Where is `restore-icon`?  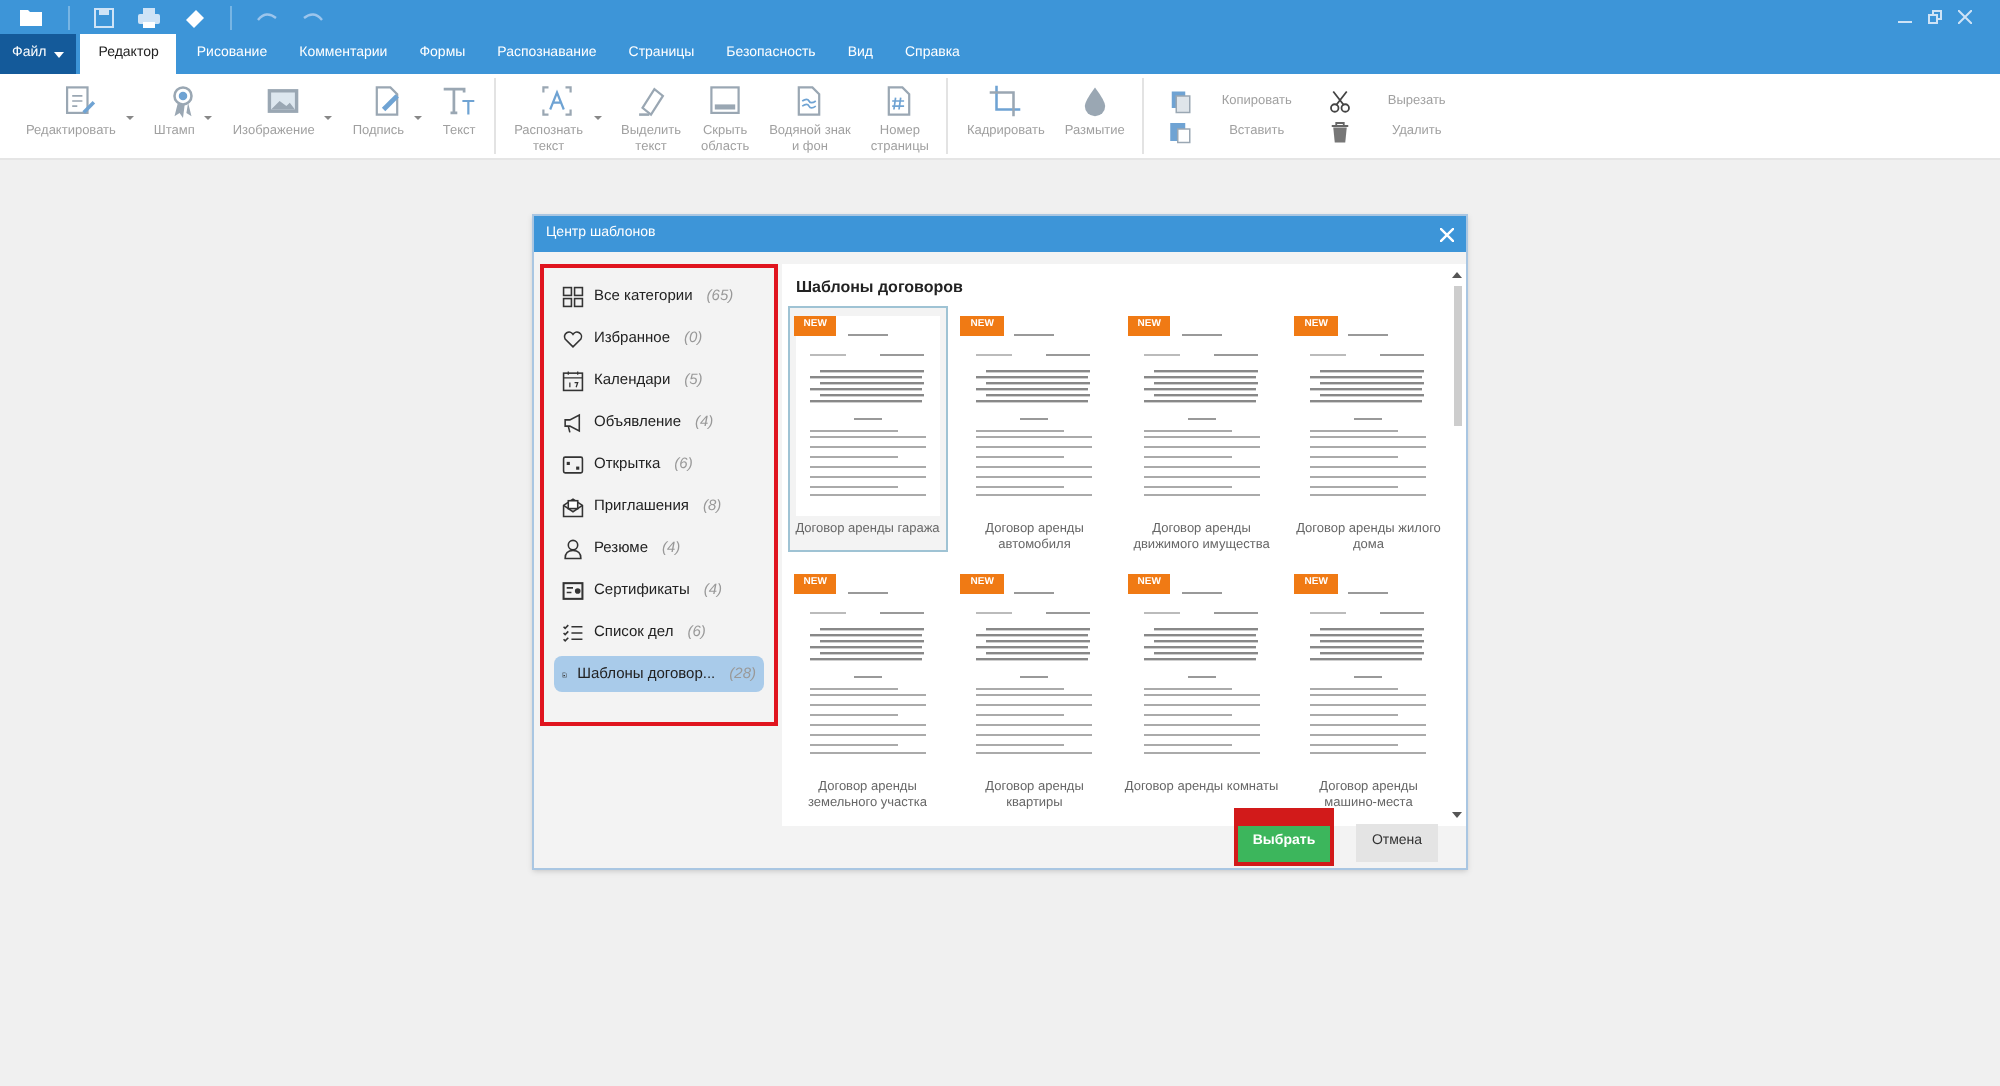 restore-icon is located at coordinates (1935, 17).